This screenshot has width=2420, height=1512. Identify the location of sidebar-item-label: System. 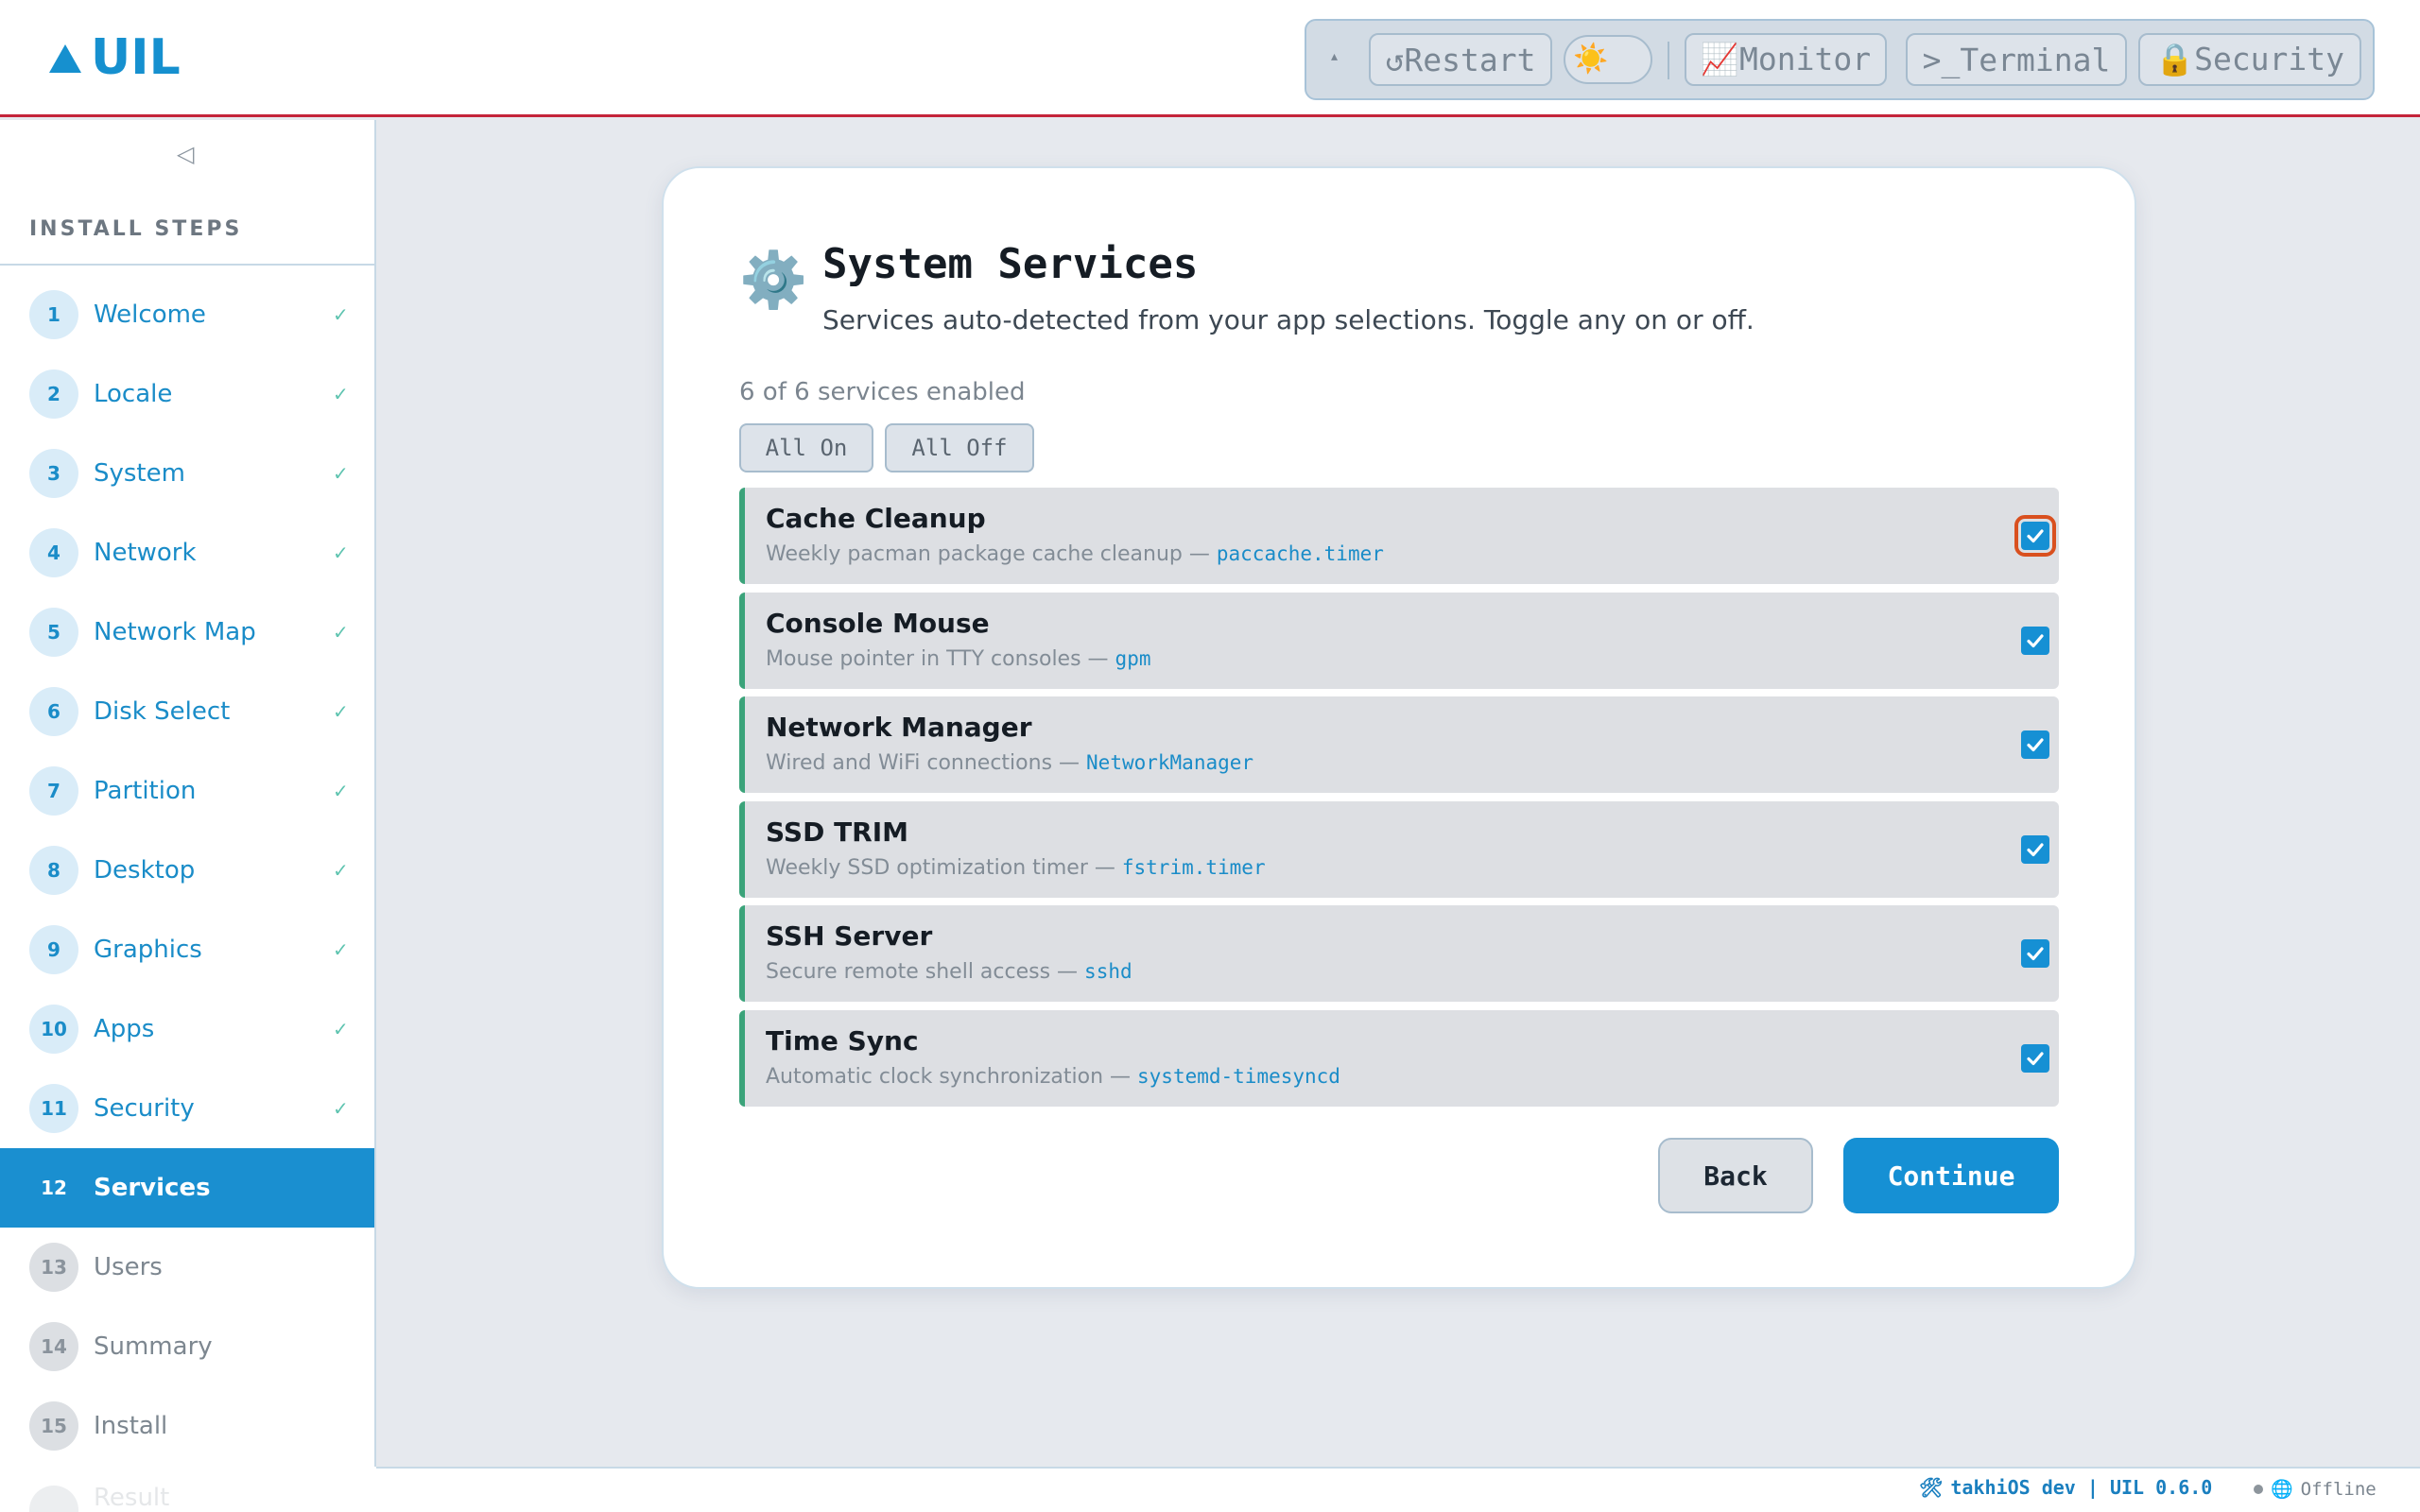
(139, 473).